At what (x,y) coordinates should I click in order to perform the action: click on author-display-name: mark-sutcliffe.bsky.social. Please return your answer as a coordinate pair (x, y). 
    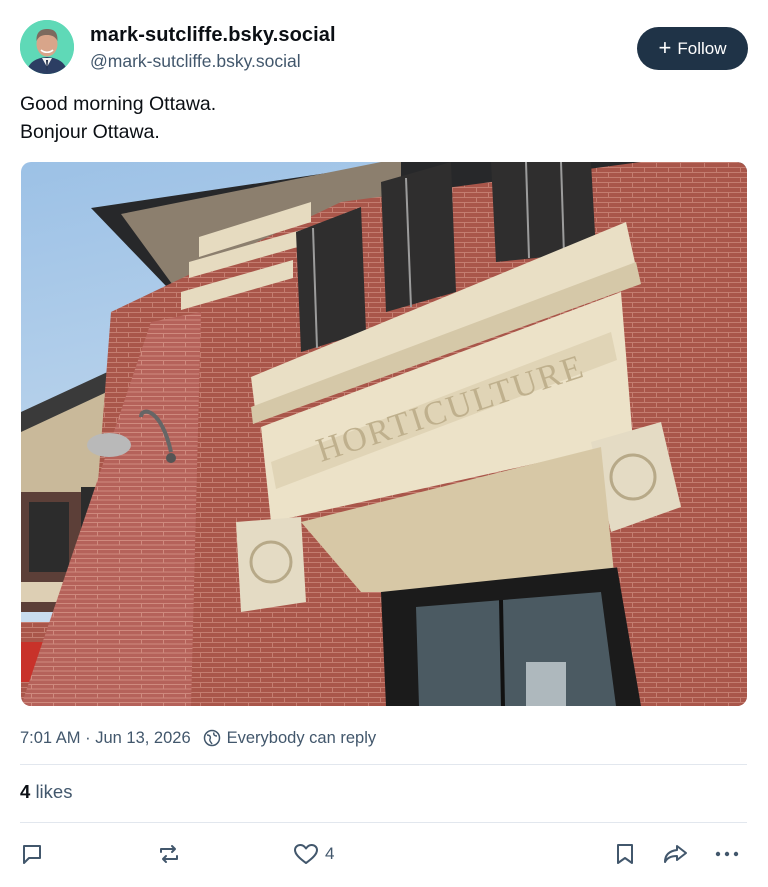
    Looking at the image, I should click on (213, 35).